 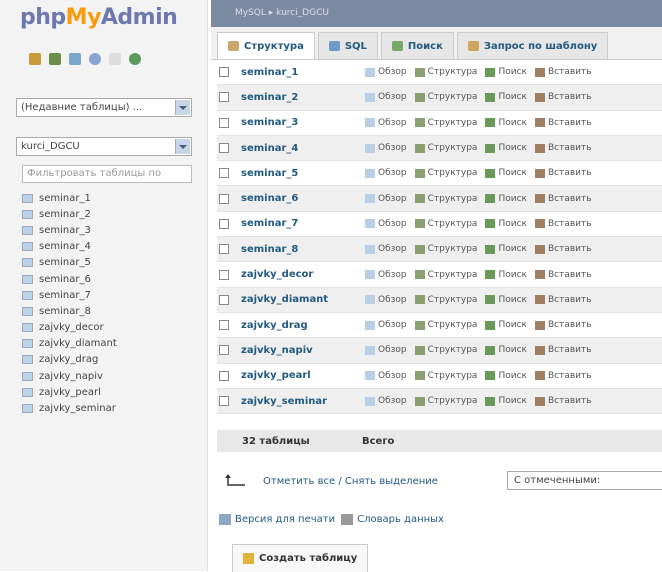 I want to click on exit-icon, so click(x=55, y=59).